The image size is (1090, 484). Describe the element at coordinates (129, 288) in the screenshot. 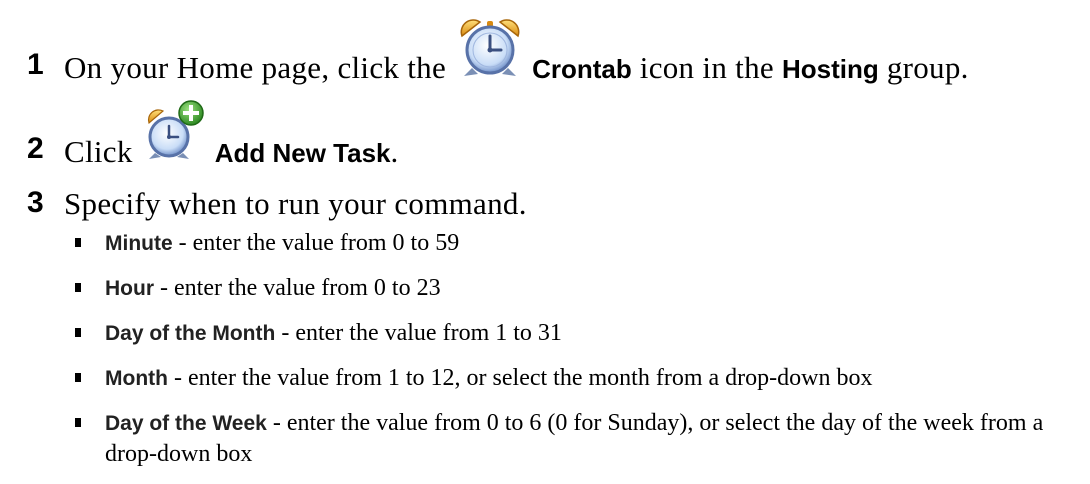

I see `field-term: Hour` at that location.